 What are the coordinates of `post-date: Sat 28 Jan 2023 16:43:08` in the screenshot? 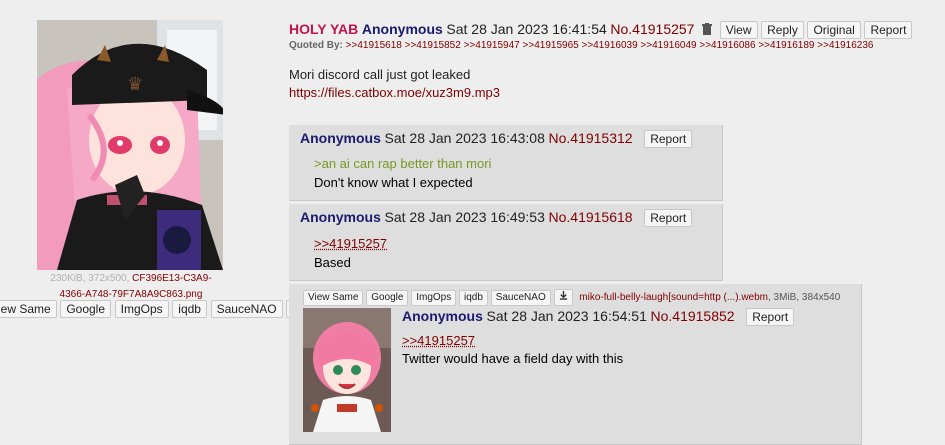 It's located at (465, 138).